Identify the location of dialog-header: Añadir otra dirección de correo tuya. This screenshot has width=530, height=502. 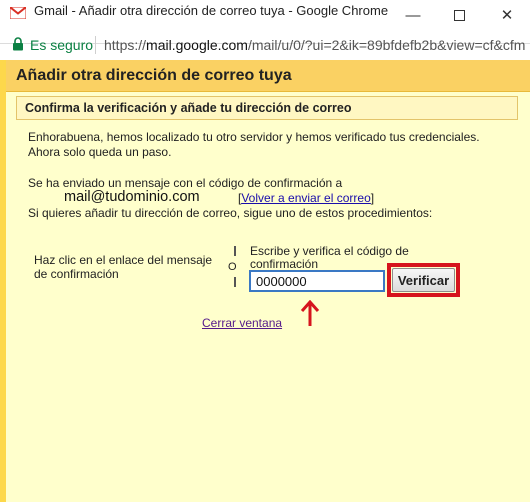
(268, 76).